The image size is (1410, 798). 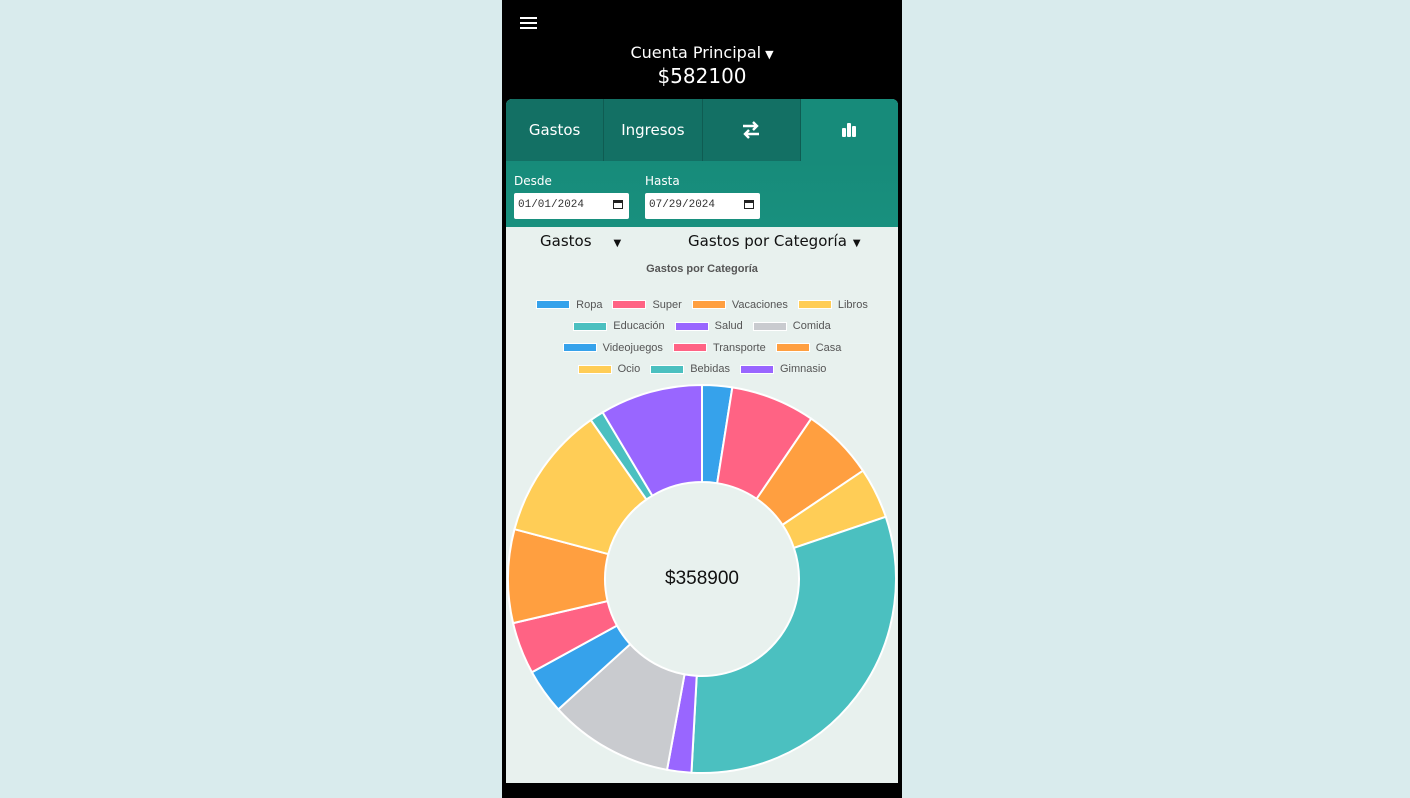 What do you see at coordinates (759, 304) in the screenshot?
I see `legend-label: Vacaciones` at bounding box center [759, 304].